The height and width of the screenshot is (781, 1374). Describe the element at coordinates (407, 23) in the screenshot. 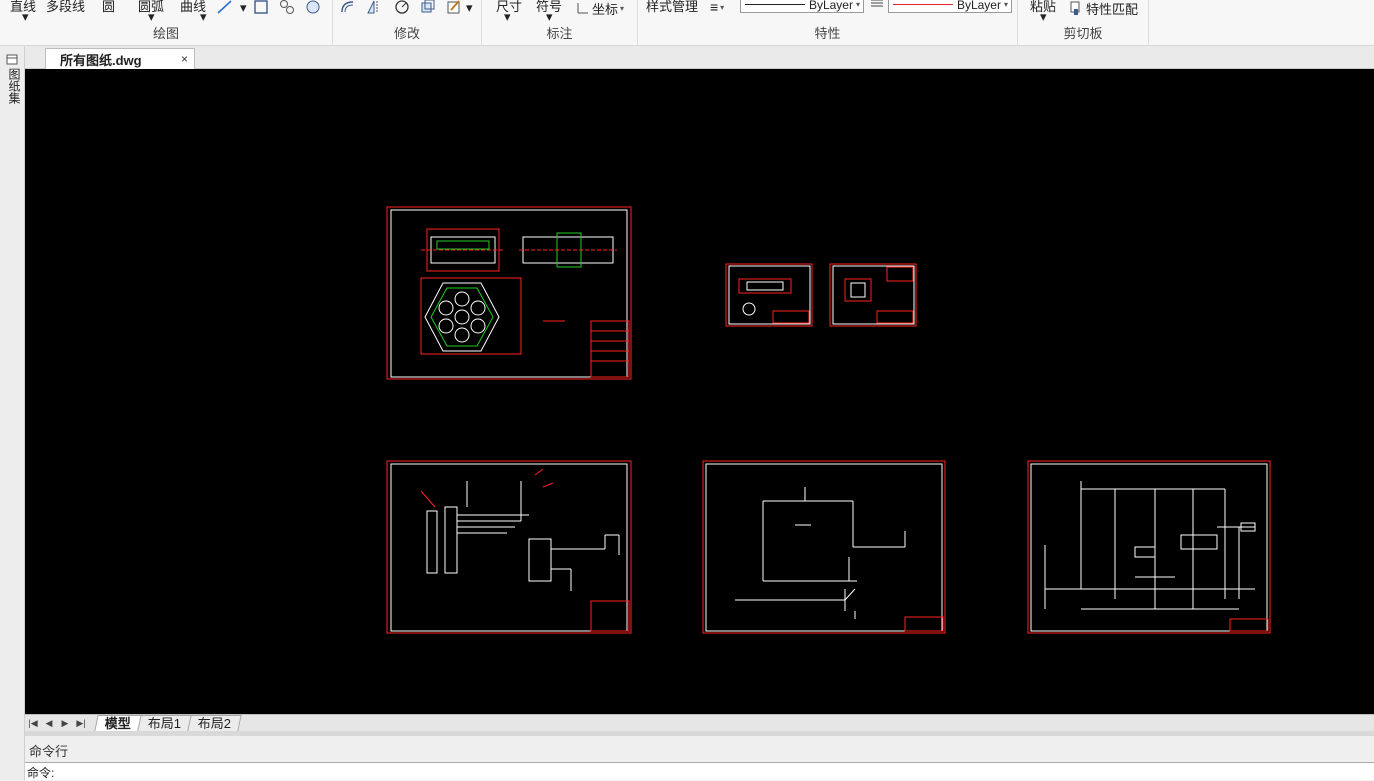

I see `modify-panel: ▾ 修改` at that location.